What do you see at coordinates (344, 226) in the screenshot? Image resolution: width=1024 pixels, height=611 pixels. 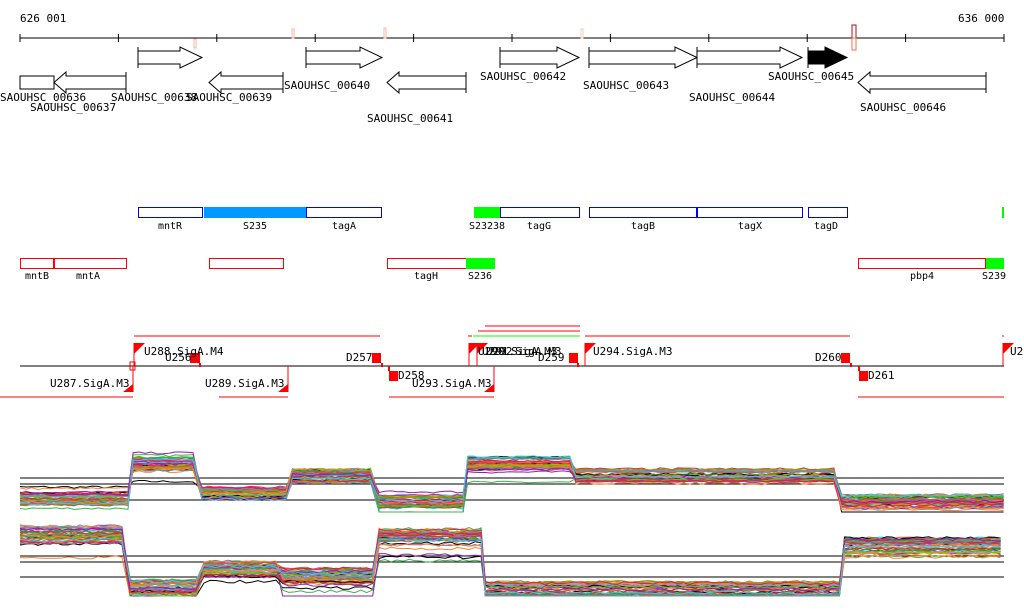 I see `feature-label: tagA` at bounding box center [344, 226].